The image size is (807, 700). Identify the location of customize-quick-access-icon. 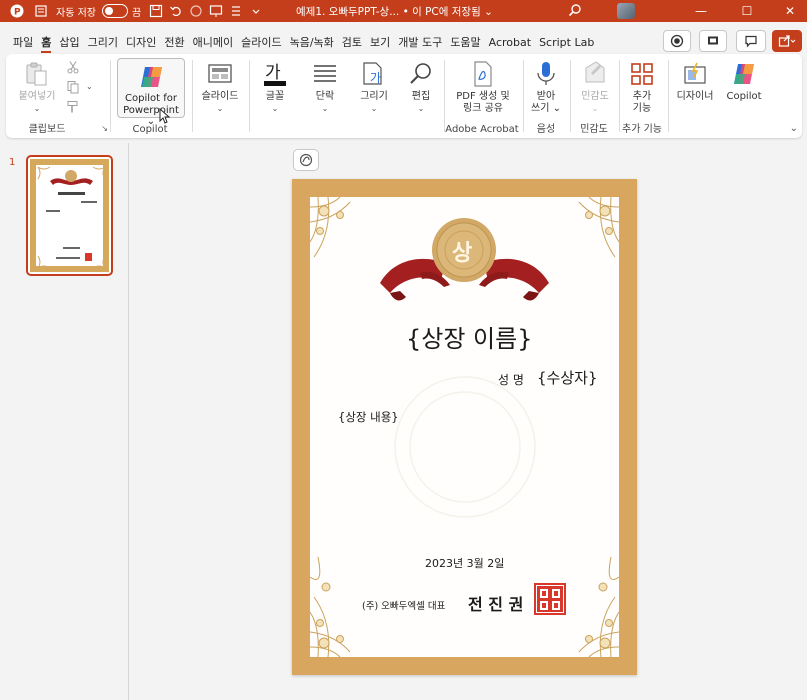
(256, 11).